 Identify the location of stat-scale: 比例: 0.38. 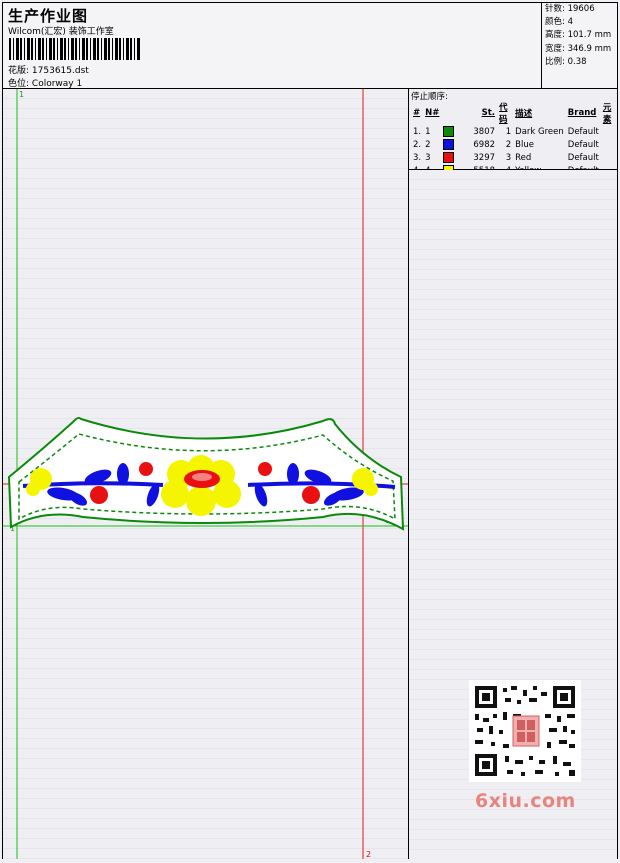
(566, 61).